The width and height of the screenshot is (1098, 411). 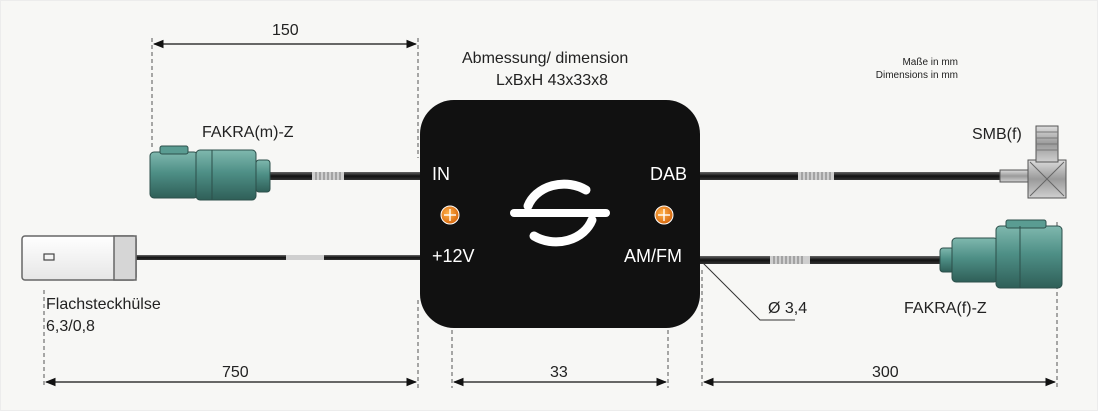 I want to click on port-label-amfm: AM/FM, so click(x=653, y=256).